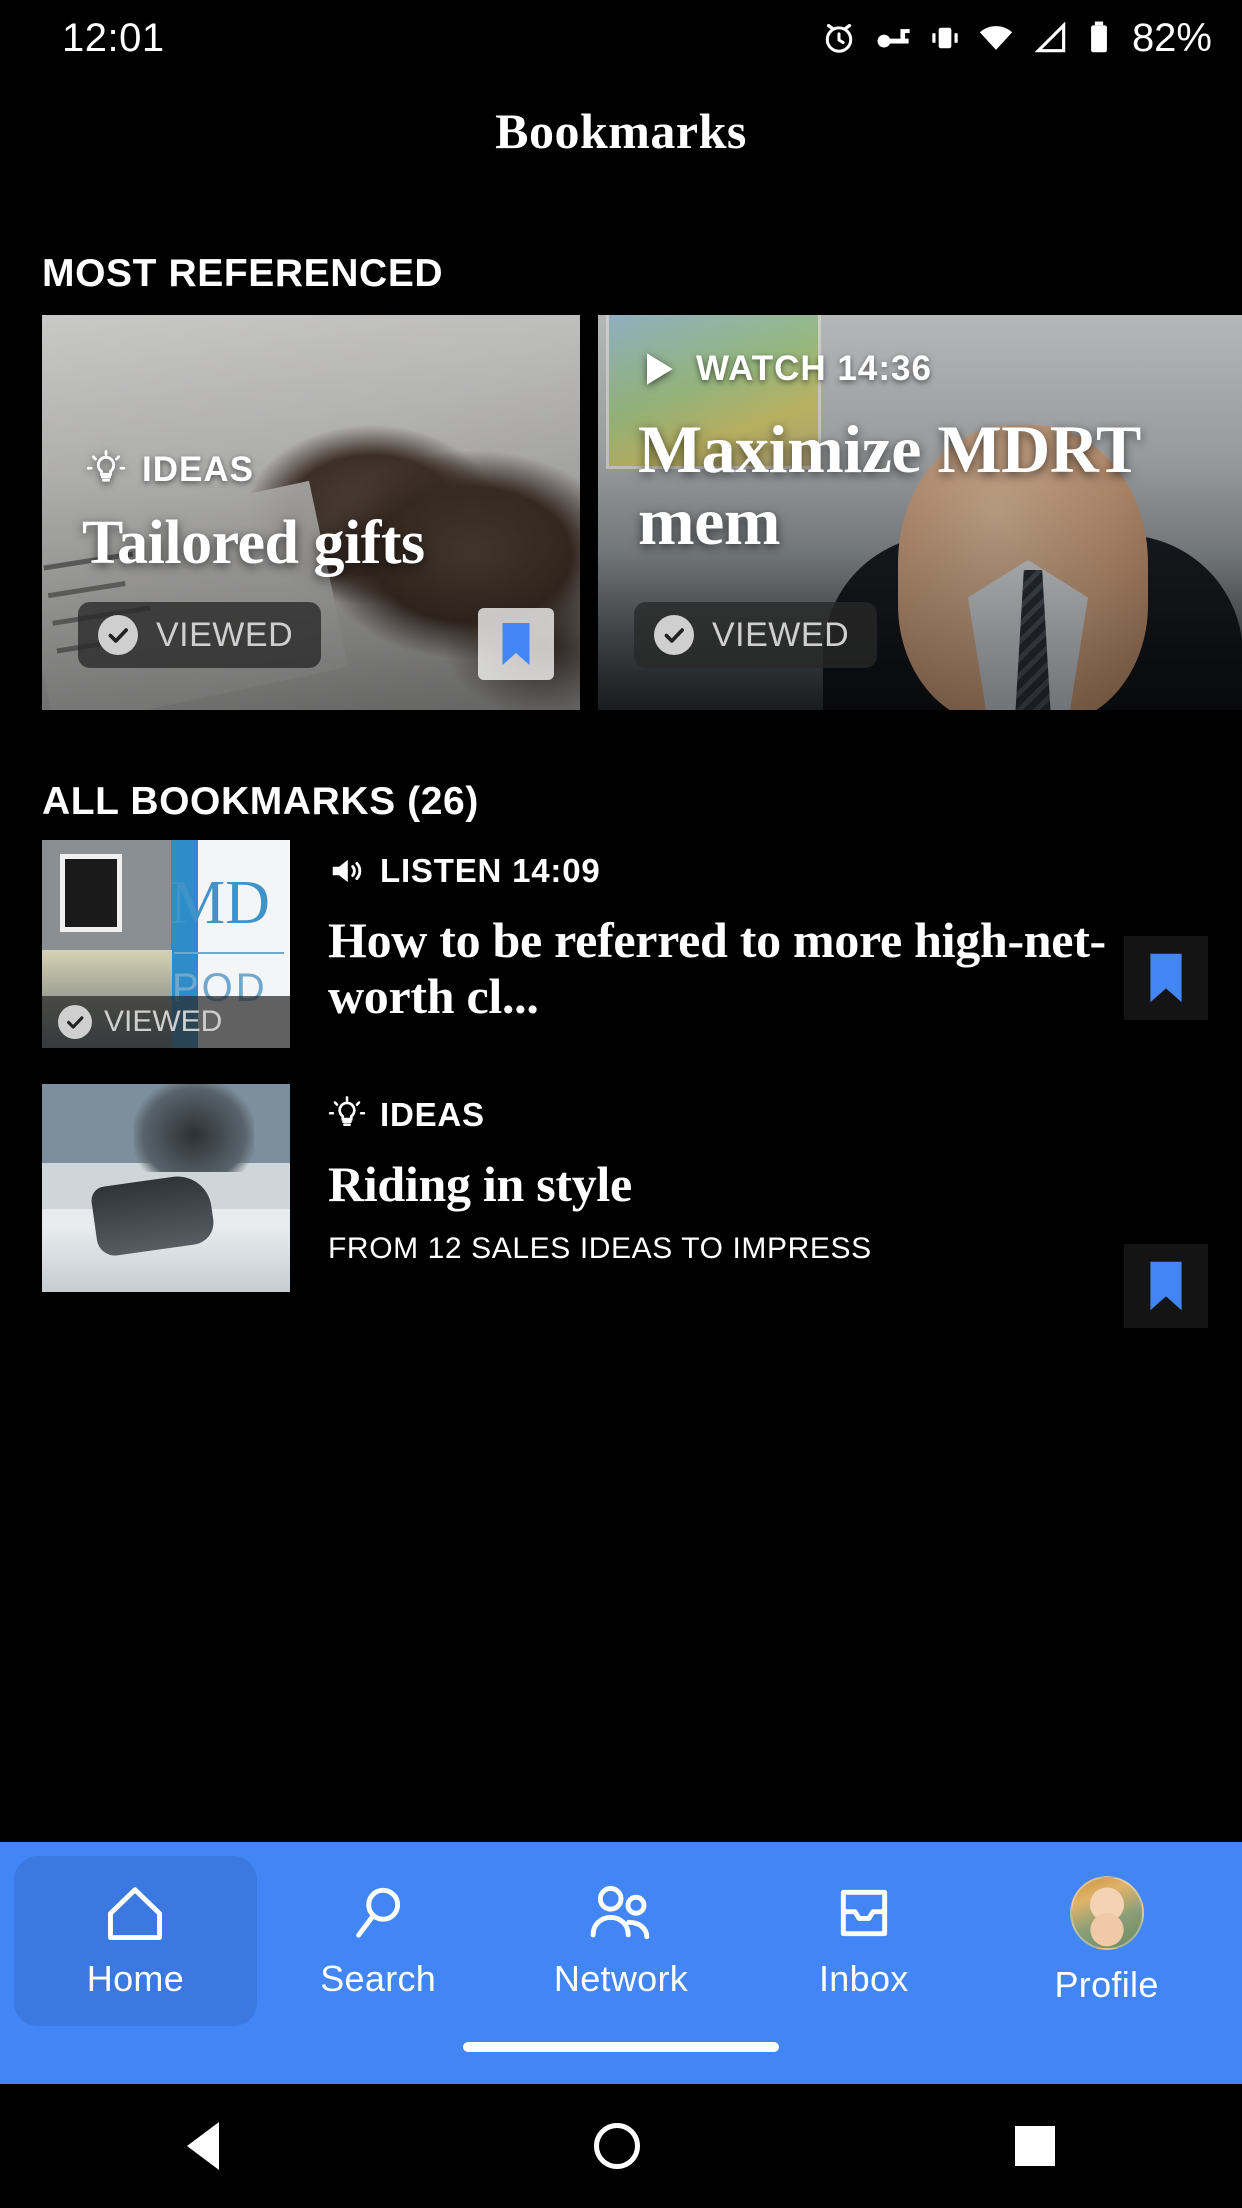  Describe the element at coordinates (229, 953) in the screenshot. I see `decorative-rule` at that location.